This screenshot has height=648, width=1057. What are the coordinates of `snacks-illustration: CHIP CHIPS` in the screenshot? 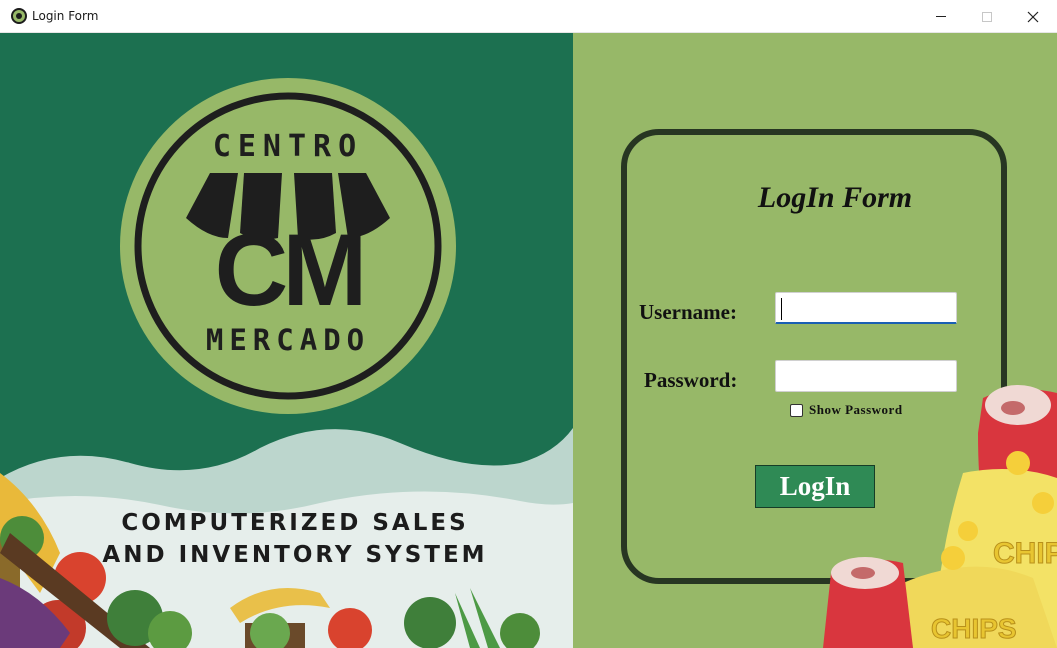 It's located at (940, 516).